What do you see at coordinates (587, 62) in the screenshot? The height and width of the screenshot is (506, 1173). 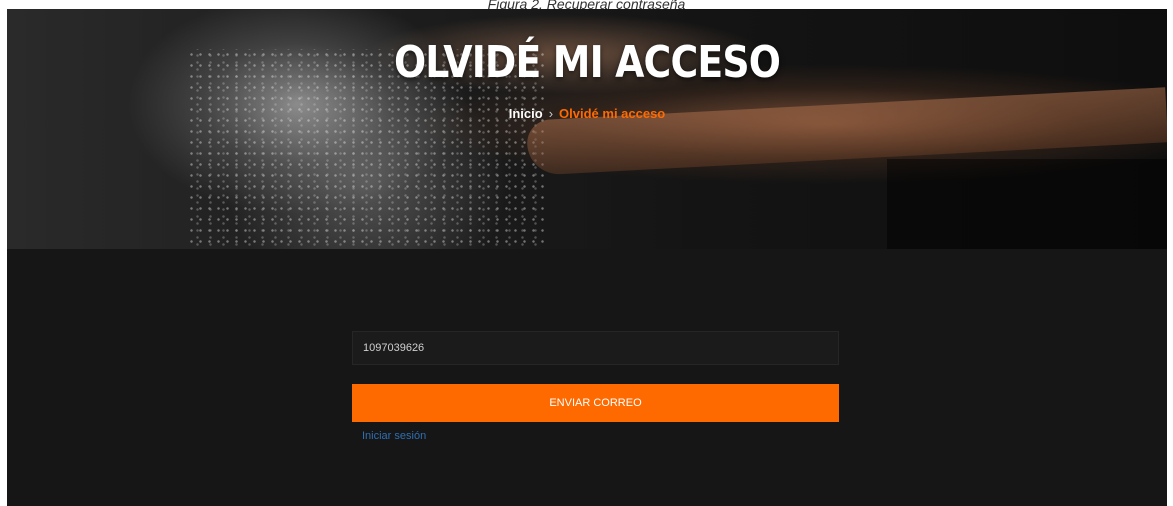 I see `page-title: OLVIDÉ MI ACCESO` at bounding box center [587, 62].